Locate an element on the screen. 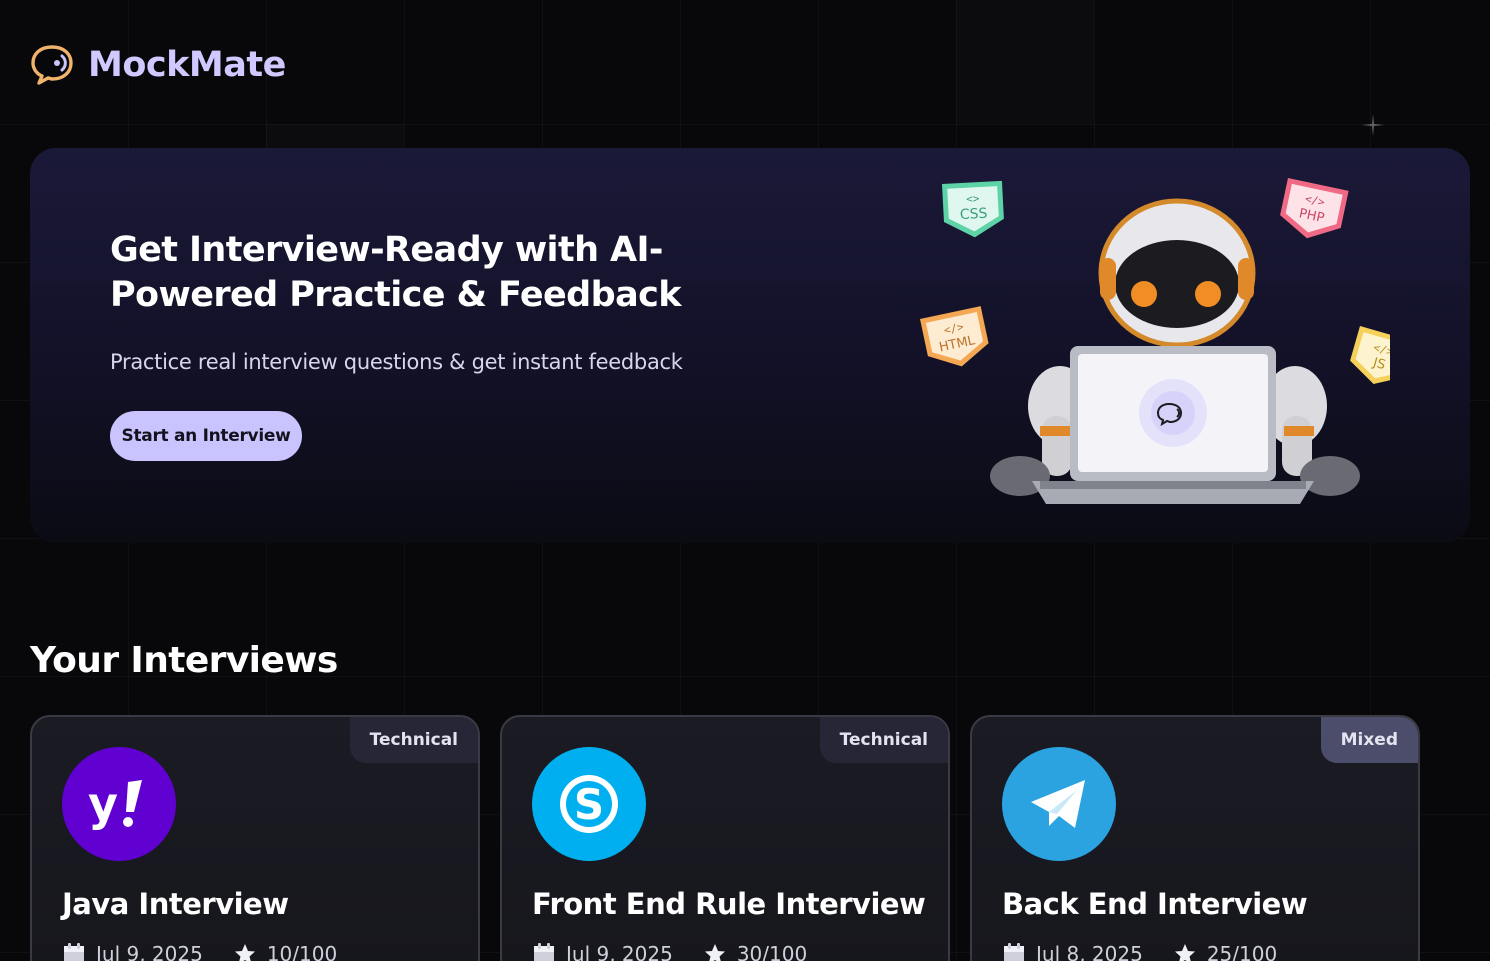 This screenshot has height=961, width=1490. css-tag-icon: <> CSS is located at coordinates (973, 209).